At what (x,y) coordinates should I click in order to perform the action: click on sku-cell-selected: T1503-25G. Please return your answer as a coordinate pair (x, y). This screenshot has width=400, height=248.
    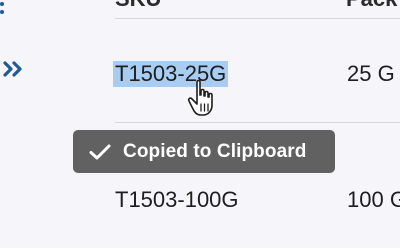
    Looking at the image, I should click on (171, 74).